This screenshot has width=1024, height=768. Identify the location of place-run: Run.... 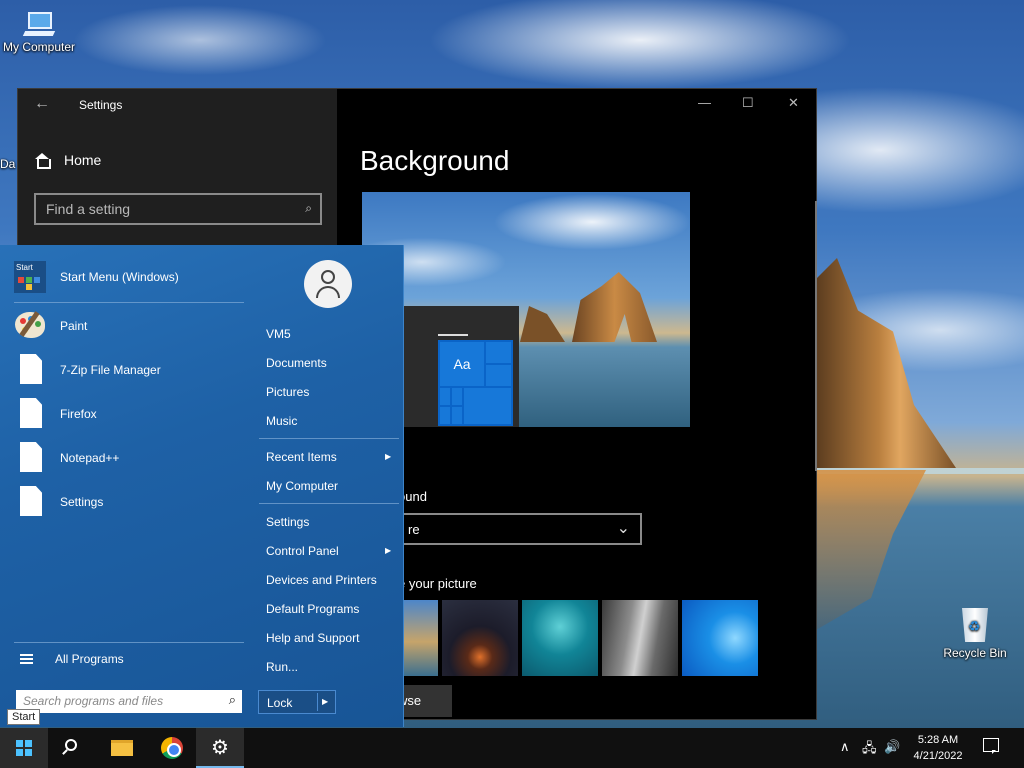
(282, 667).